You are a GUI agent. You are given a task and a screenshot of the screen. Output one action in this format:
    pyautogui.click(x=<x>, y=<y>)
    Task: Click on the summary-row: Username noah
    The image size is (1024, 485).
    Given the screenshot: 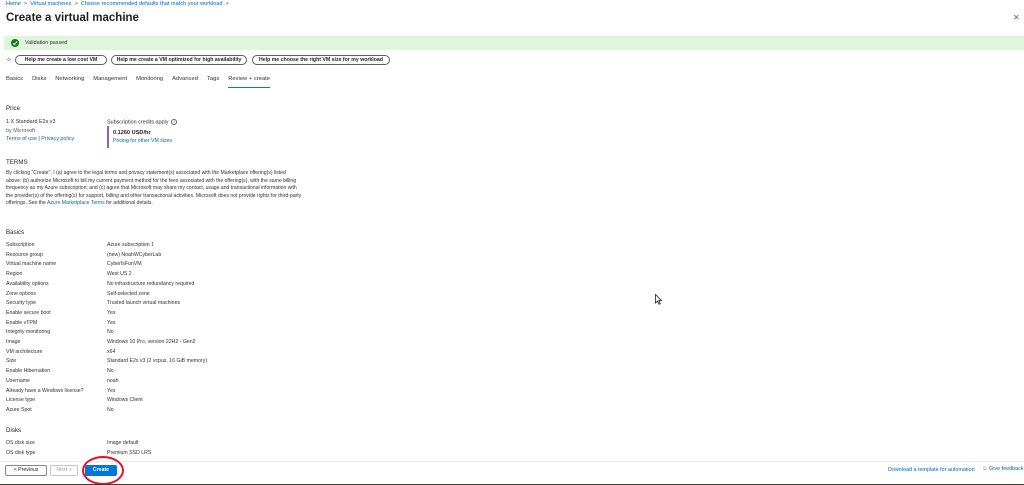 What is the action you would take?
    pyautogui.click(x=256, y=383)
    